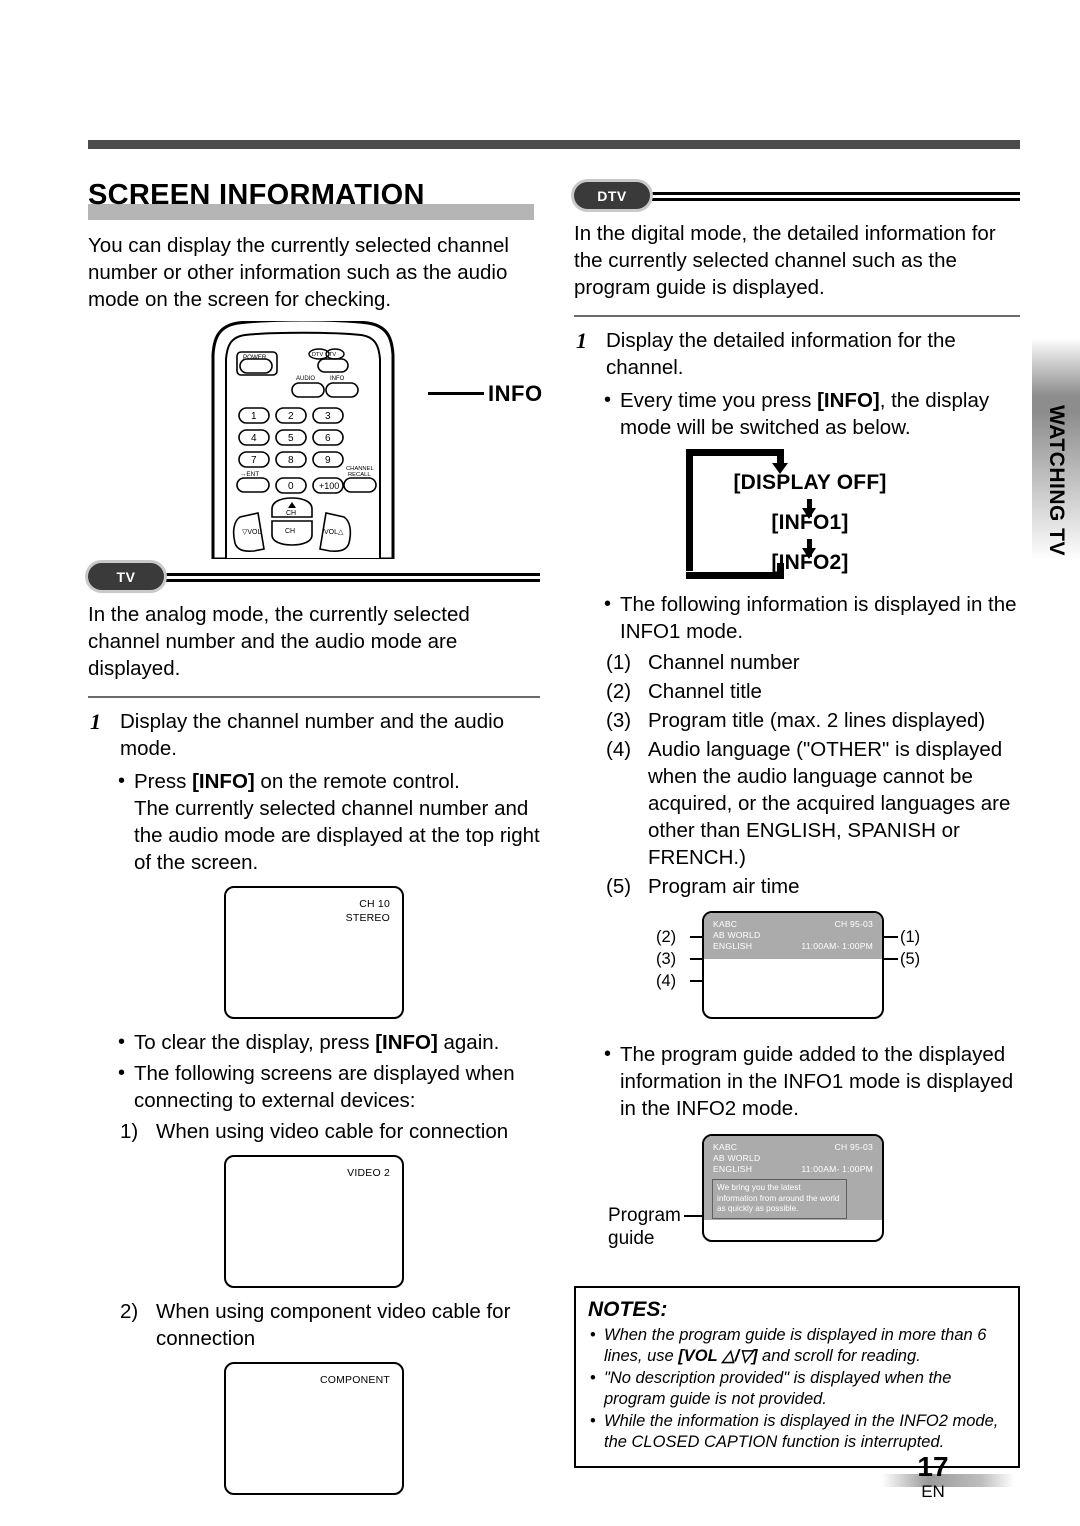 Image resolution: width=1080 pixels, height=1526 pixels. What do you see at coordinates (793, 935) in the screenshot?
I see `info1-row-program: AB WORLD` at bounding box center [793, 935].